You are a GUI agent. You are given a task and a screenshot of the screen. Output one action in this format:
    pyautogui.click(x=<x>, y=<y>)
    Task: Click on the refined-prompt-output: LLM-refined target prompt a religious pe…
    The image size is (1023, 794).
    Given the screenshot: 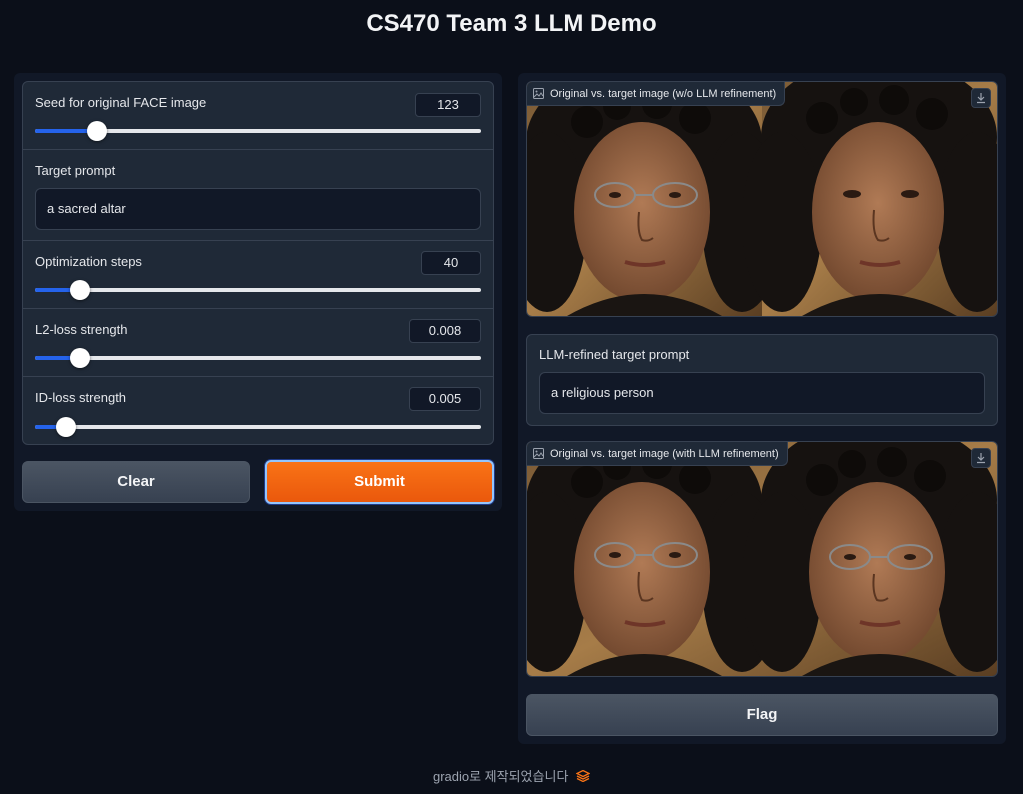 What is the action you would take?
    pyautogui.click(x=762, y=380)
    